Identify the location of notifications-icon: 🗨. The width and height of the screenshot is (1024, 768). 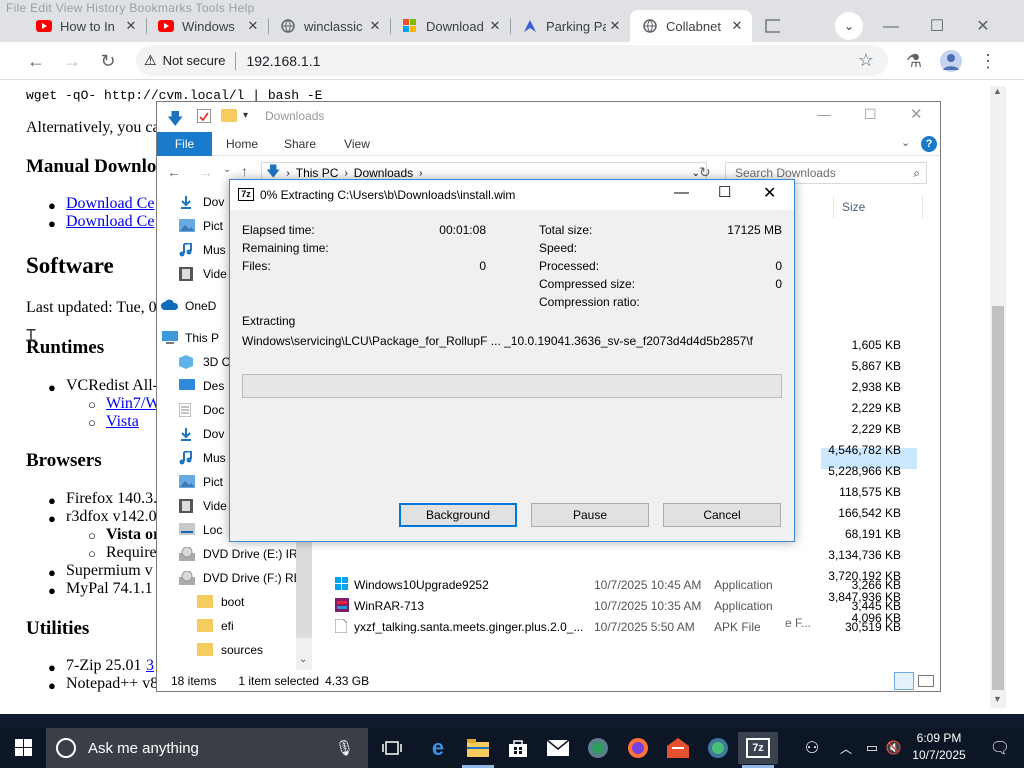
(1000, 748).